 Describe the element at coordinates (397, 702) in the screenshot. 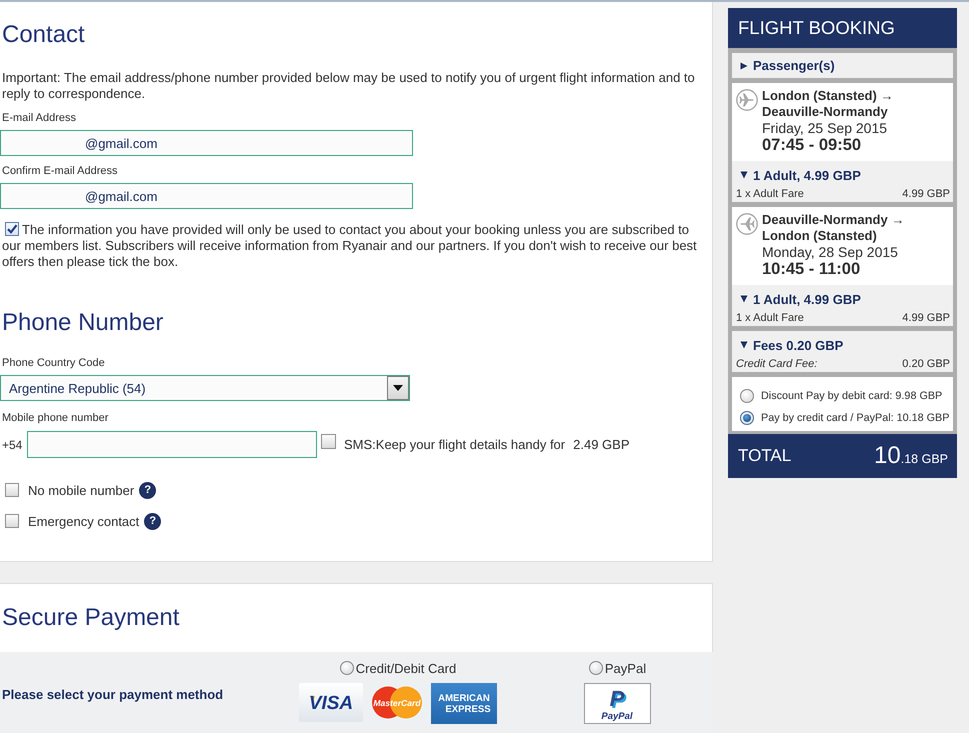

I see `mastercard-logo: MasterCard` at that location.